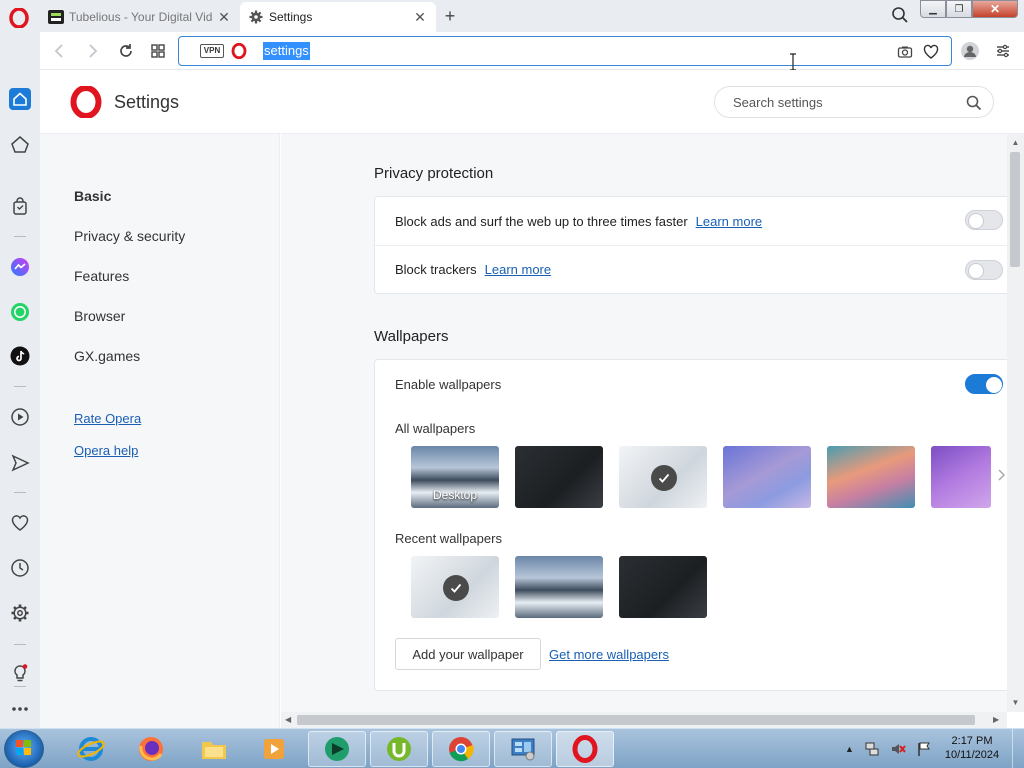 This screenshot has width=1024, height=768. Describe the element at coordinates (20, 709) in the screenshot. I see `more-icon` at that location.